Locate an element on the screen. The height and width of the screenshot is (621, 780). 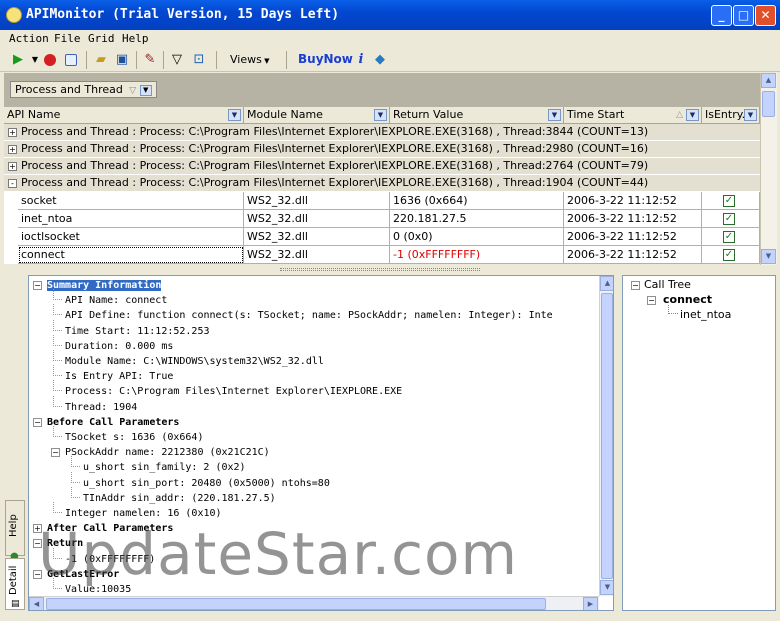
maximize-button: □ is located at coordinates (743, 15).